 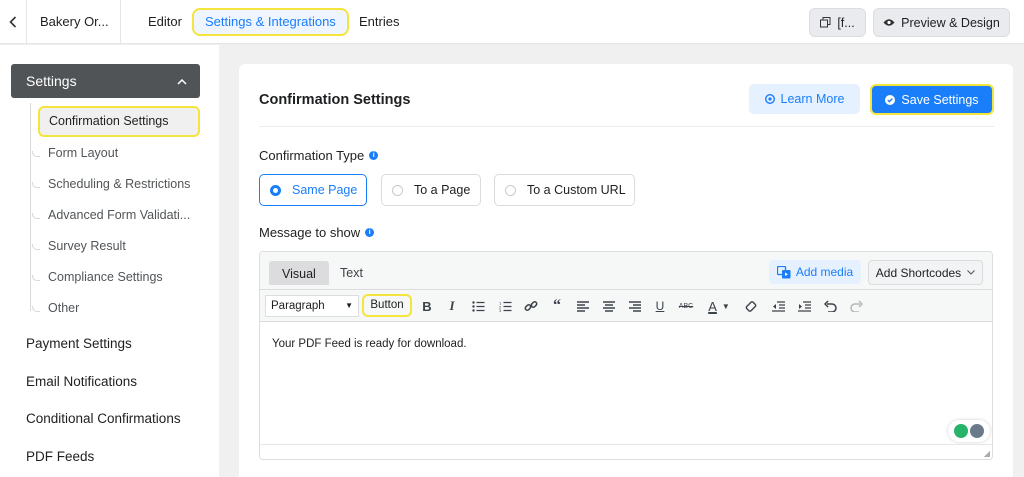 I want to click on strikethrough-icon: ABC, so click(x=686, y=306).